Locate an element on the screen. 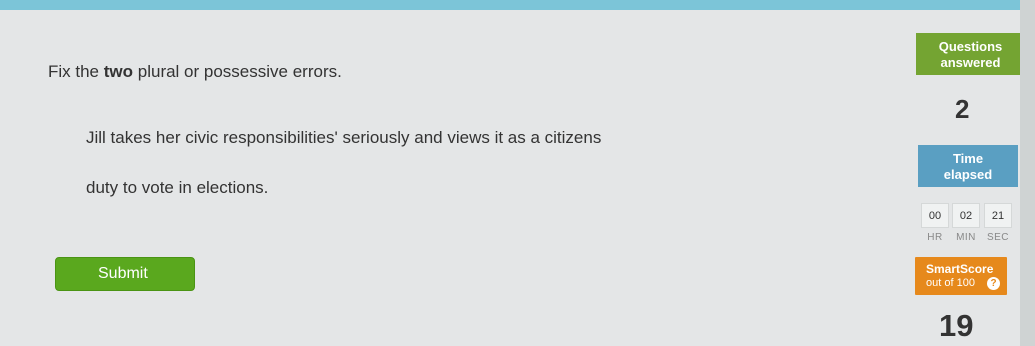  submit-button: Submit is located at coordinates (125, 274).